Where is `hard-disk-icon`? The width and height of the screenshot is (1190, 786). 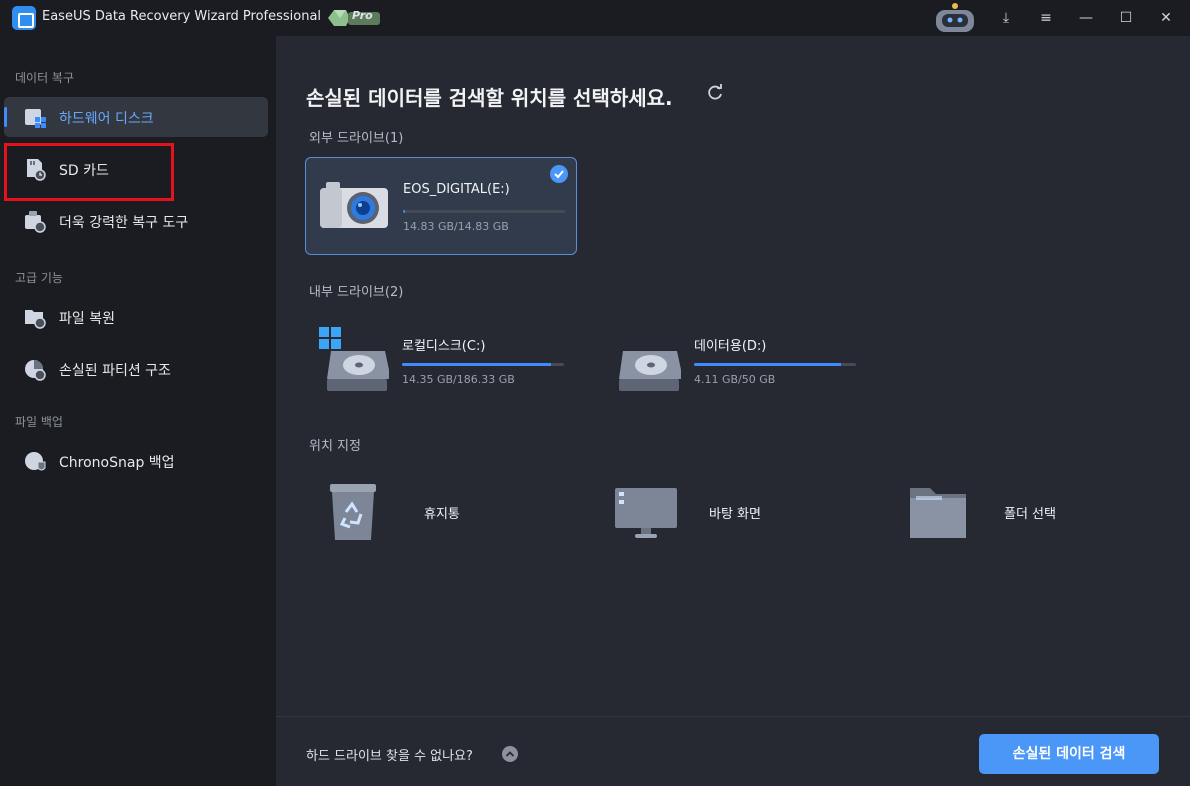 hard-disk-icon is located at coordinates (35, 118).